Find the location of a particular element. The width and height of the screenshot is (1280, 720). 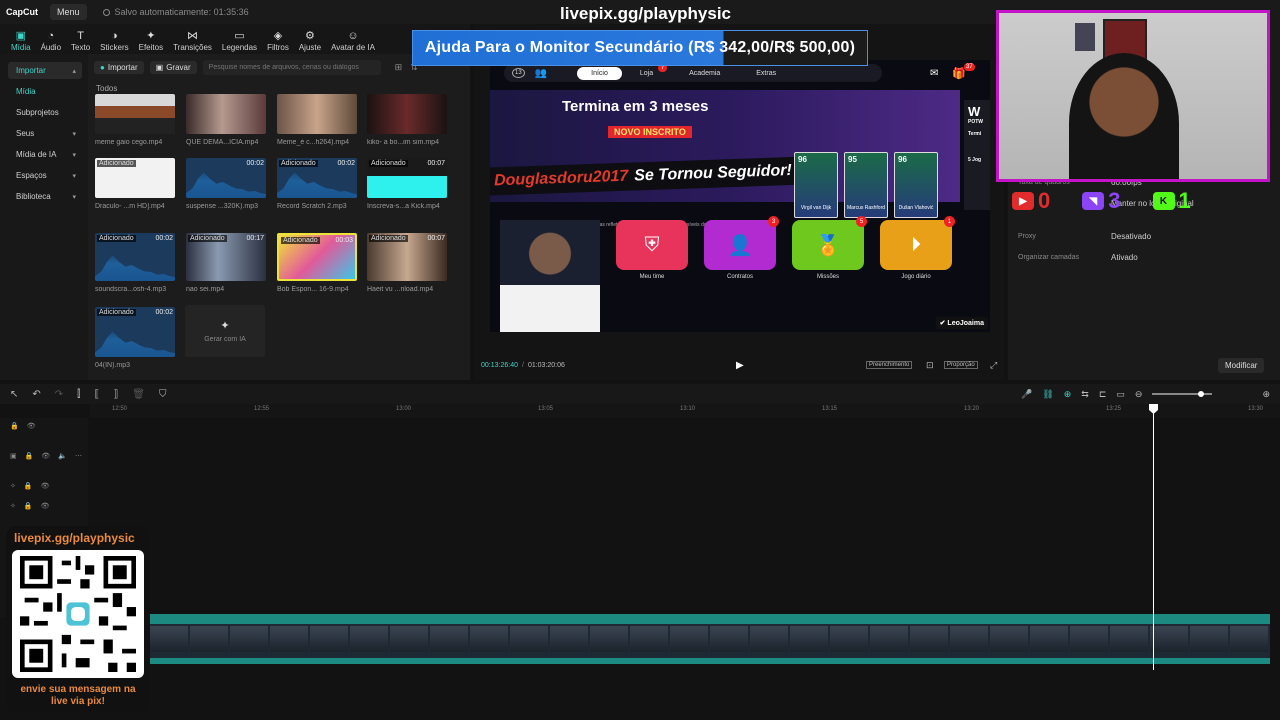

split-icon: ⫿ is located at coordinates (78, 394).